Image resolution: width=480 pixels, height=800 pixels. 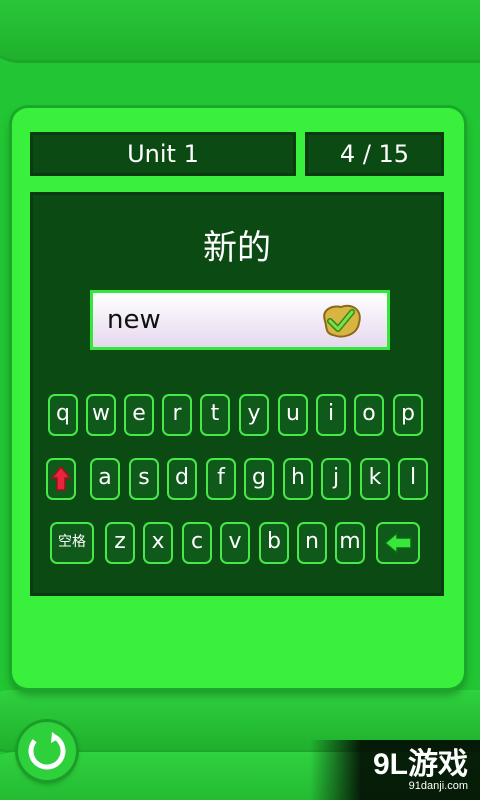 I want to click on check-icon, so click(x=342, y=321).